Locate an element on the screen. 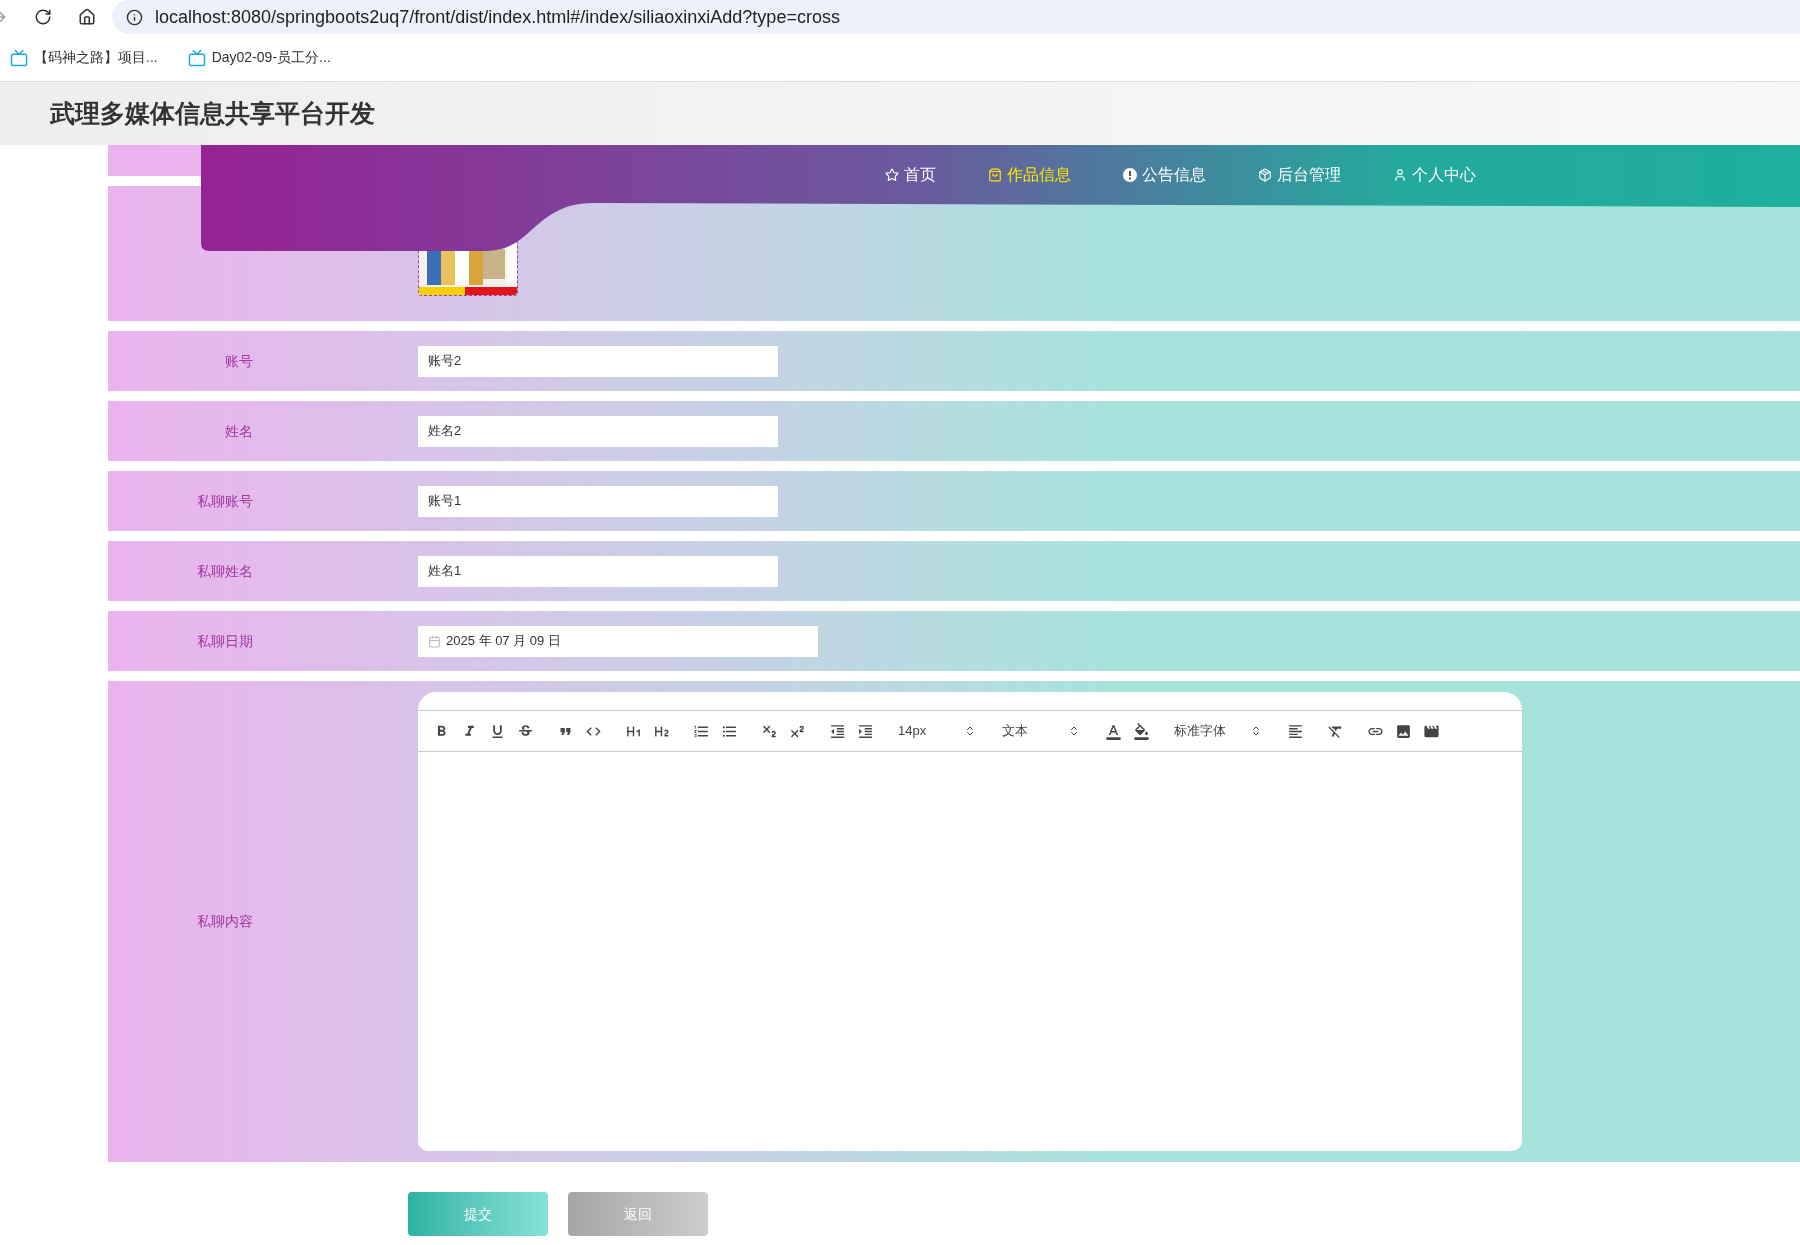 The height and width of the screenshot is (1245, 1800). address-bar: localhost:8080/springboots2uq7/front/dist/index.html#/index/siliaoxinxiAdd?type=cross is located at coordinates (956, 17).